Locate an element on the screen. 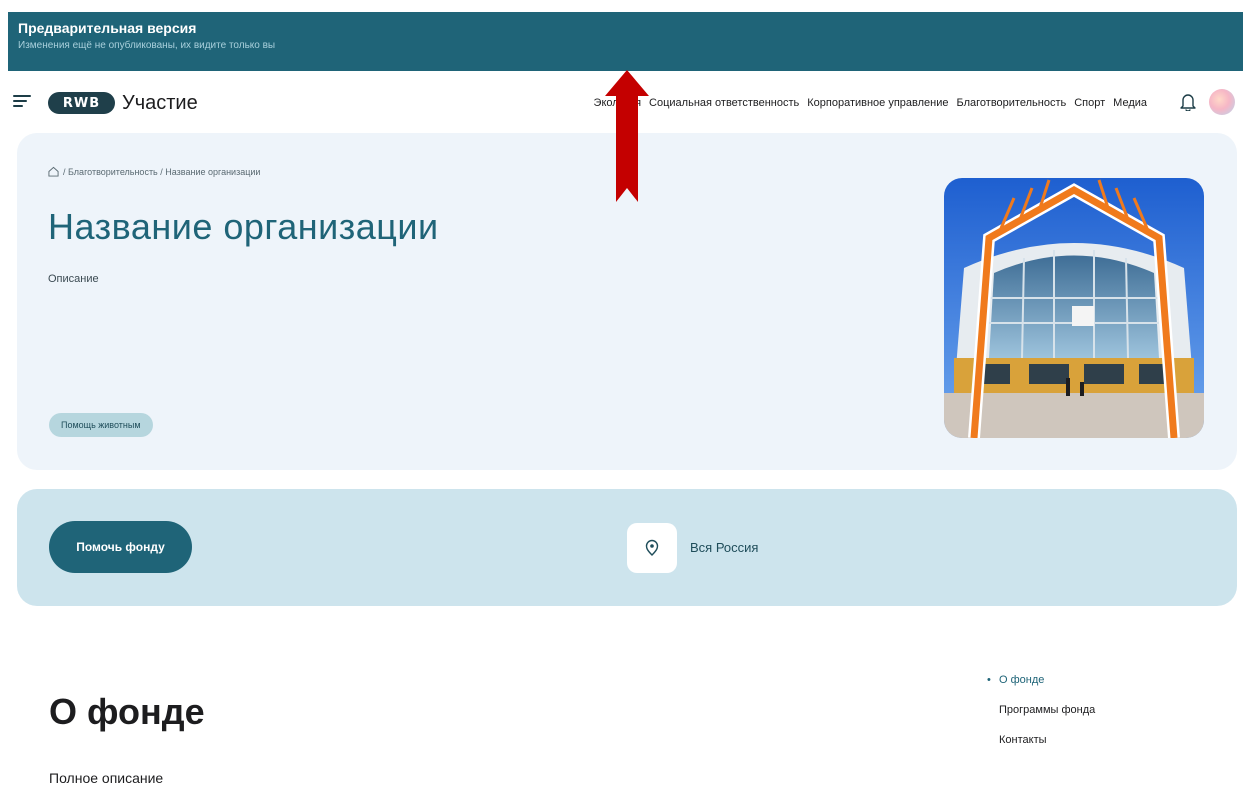  location-icon-box is located at coordinates (652, 548).